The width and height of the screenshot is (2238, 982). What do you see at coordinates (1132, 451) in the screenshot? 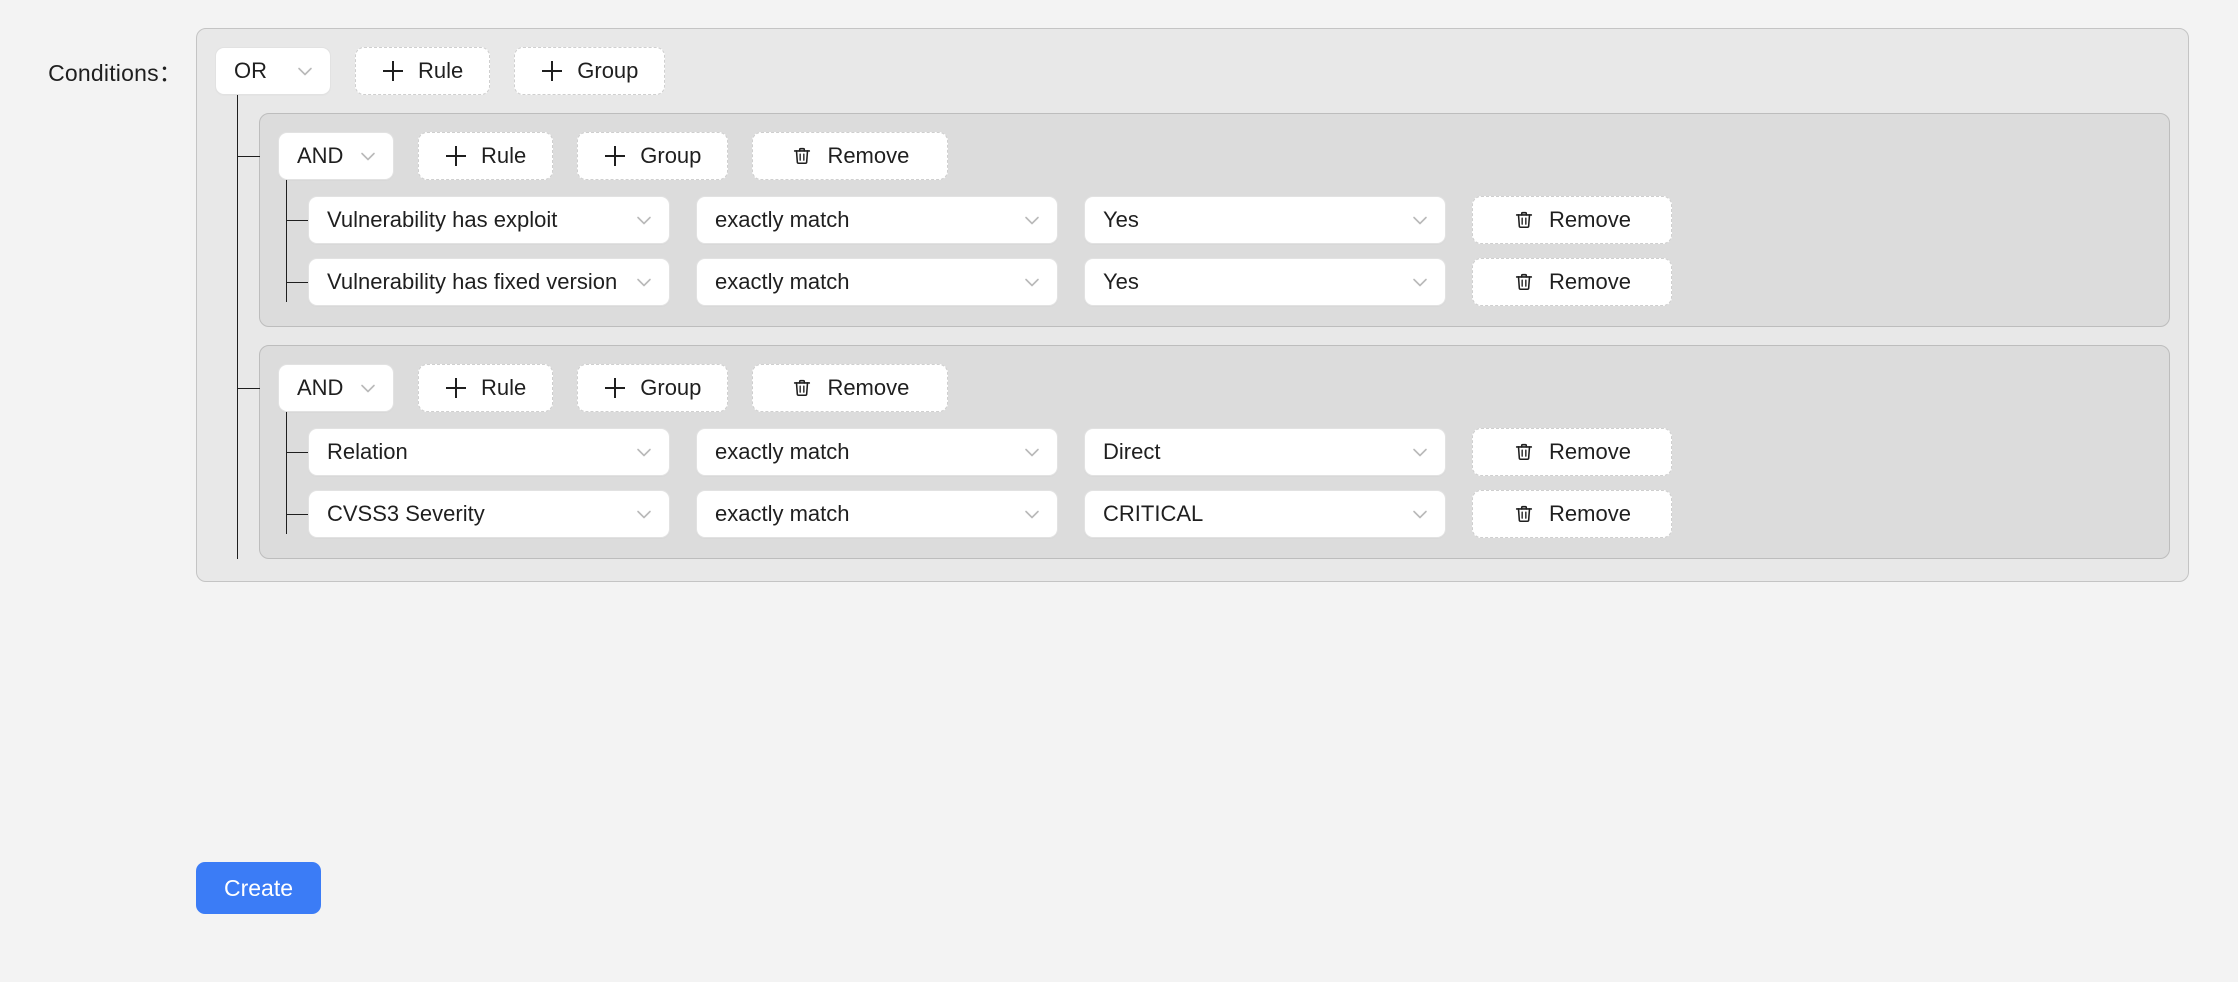
I see `rule-value-value: Direct` at bounding box center [1132, 451].